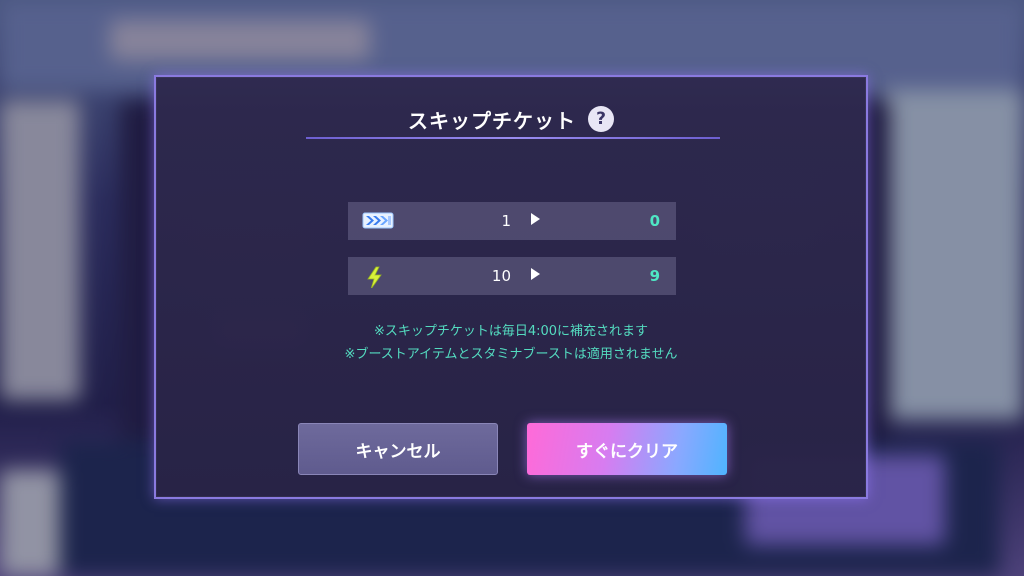  What do you see at coordinates (374, 277) in the screenshot?
I see `lightning-stamina-icon` at bounding box center [374, 277].